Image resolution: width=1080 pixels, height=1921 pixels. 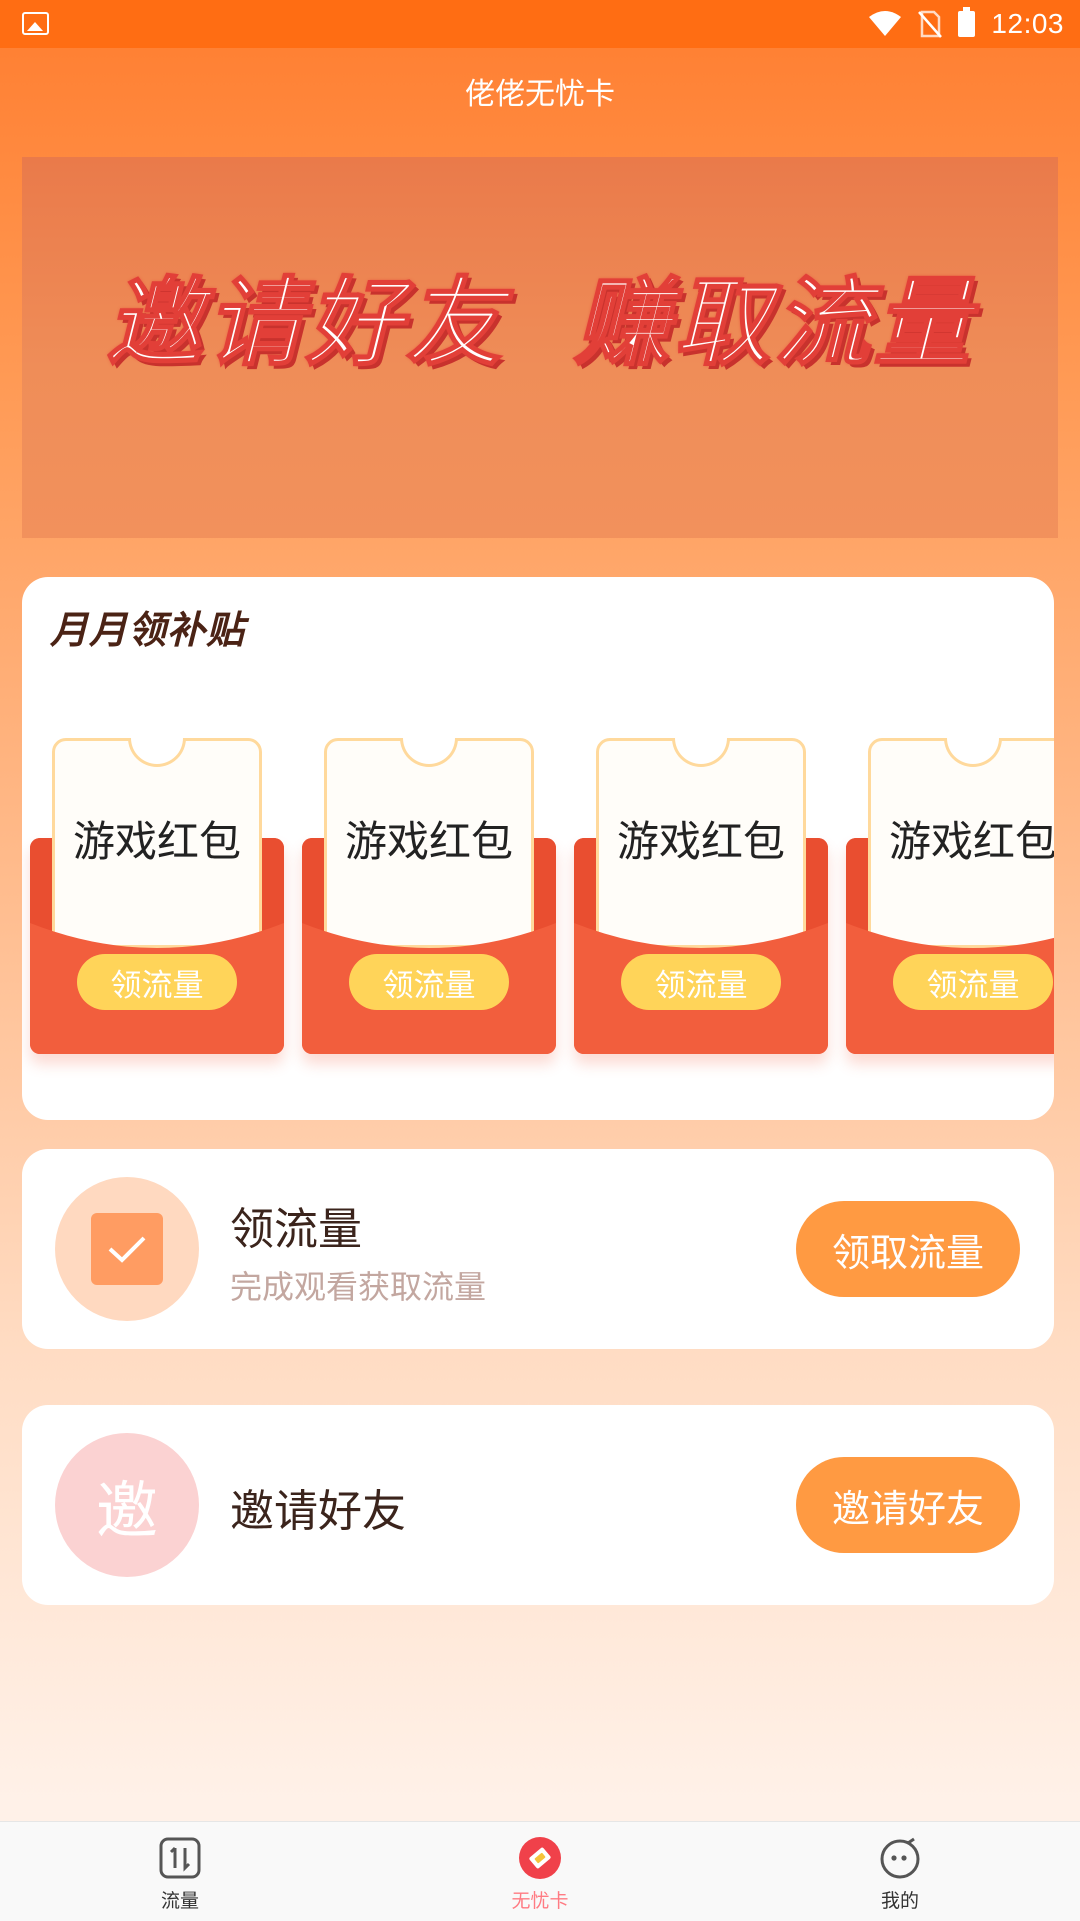 What do you see at coordinates (296, 1229) in the screenshot?
I see `task-title: 领流量` at bounding box center [296, 1229].